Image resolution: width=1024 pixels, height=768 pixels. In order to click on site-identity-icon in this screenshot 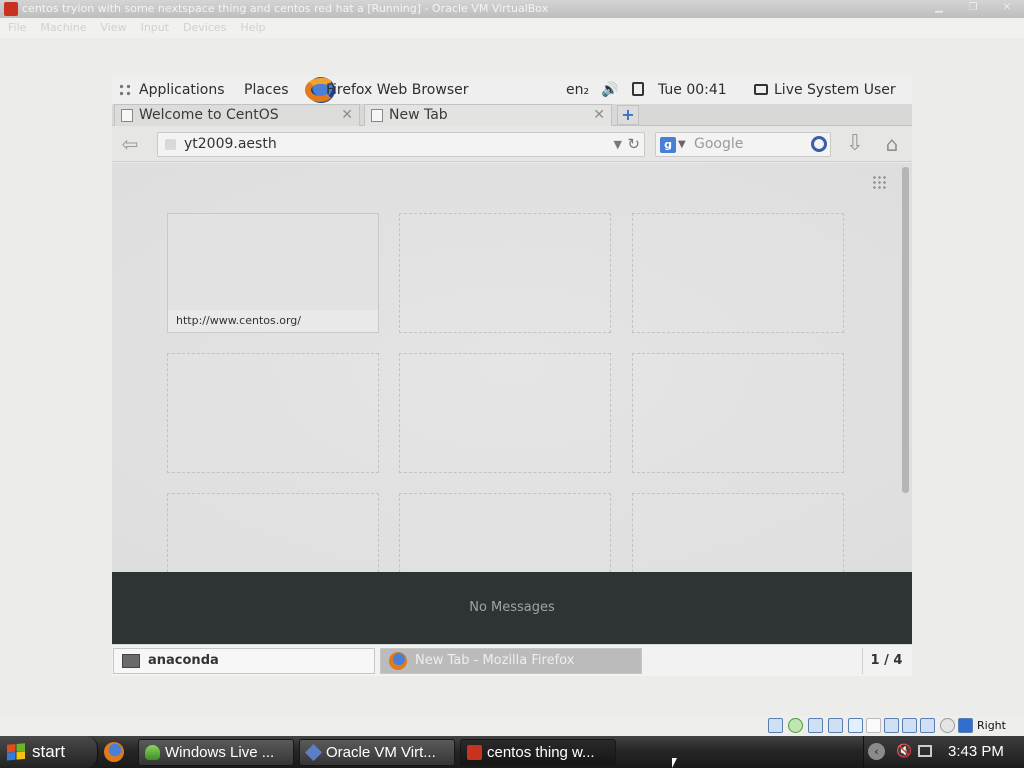, I will do `click(170, 144)`.